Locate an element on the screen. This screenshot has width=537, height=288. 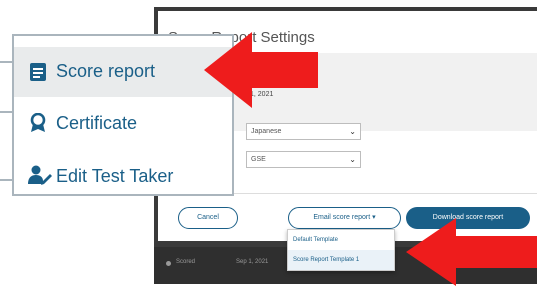
user-edit-icon is located at coordinates (40, 175).